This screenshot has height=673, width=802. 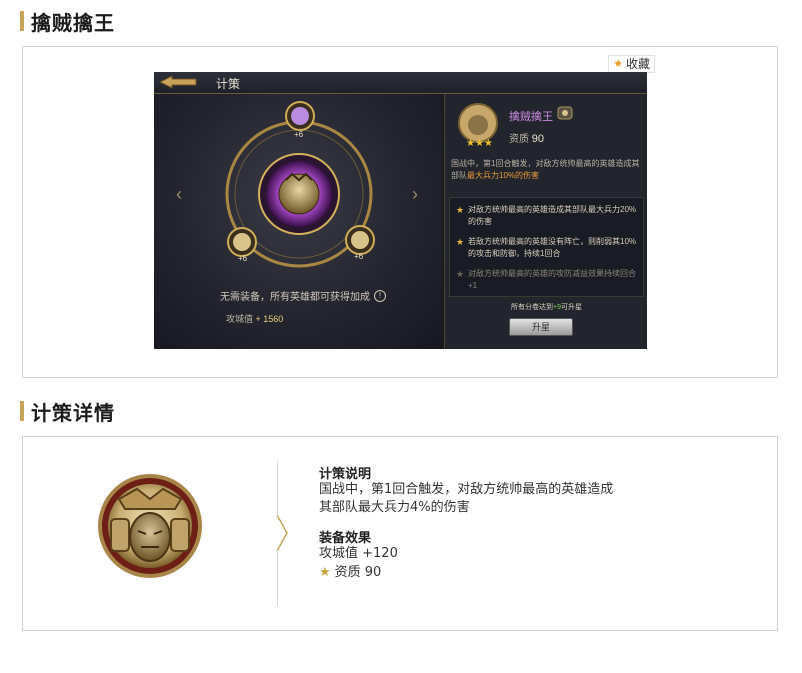 I want to click on strategy-emblem-icon: ★★★, so click(x=478, y=125).